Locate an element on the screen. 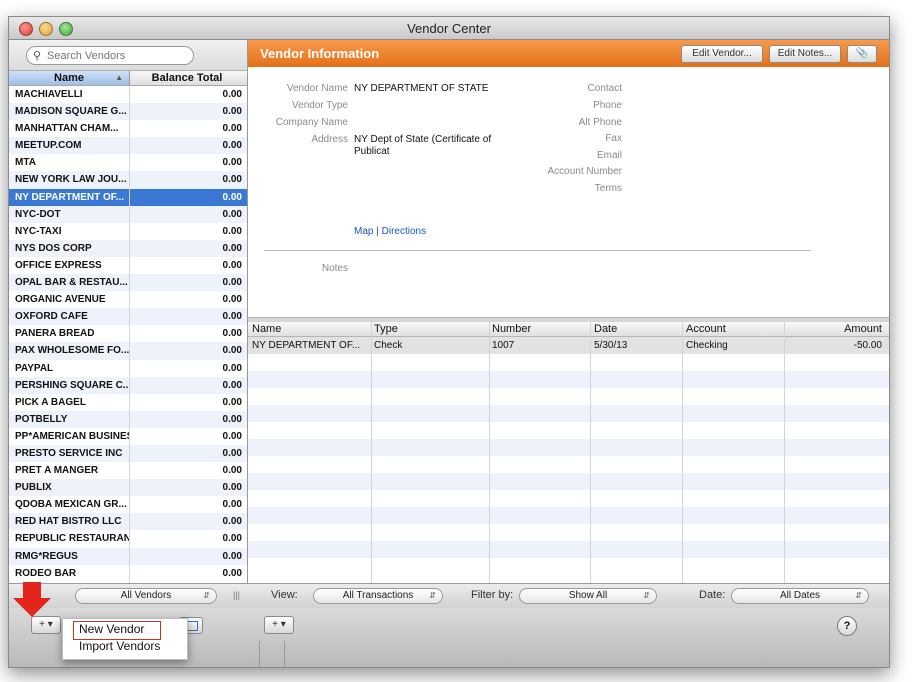  vendor-row: NYC-TAXI 0.00 is located at coordinates (128, 231).